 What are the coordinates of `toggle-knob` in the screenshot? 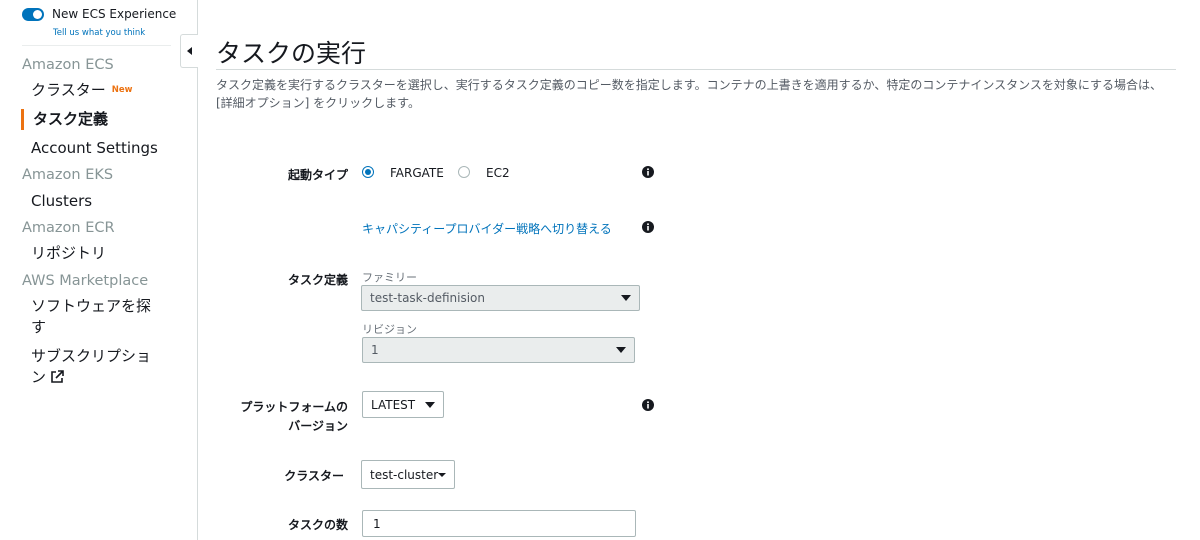 It's located at (37, 14).